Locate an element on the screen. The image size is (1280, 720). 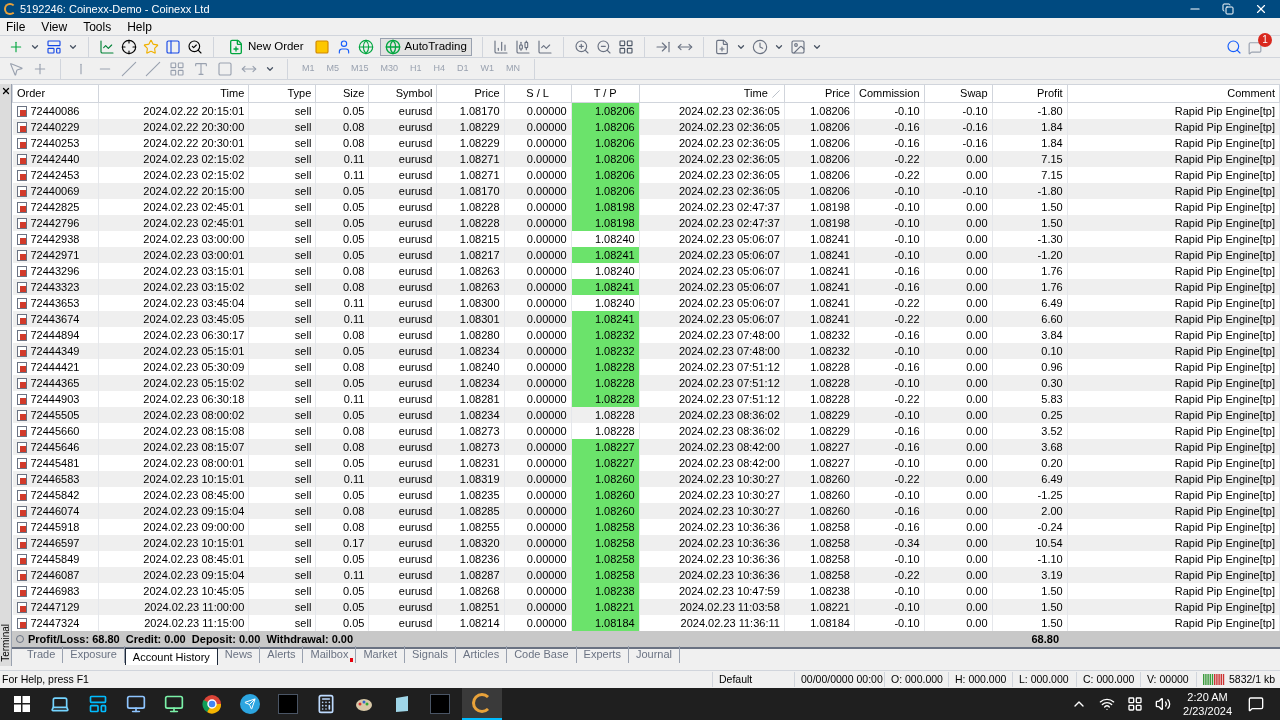
calculator-icon is located at coordinates (326, 704).